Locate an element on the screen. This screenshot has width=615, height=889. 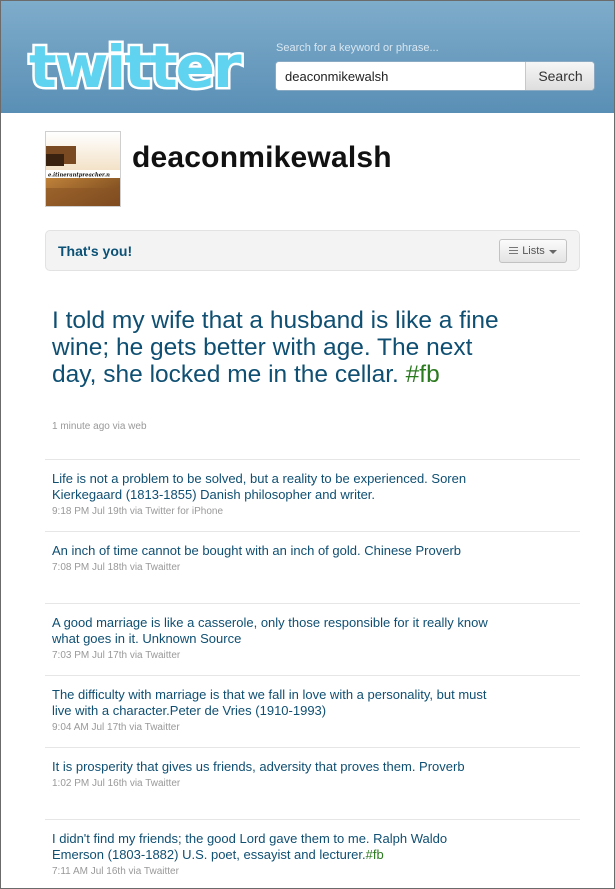
tweet-meta: 7:03 PM Jul 17th via Twaitter is located at coordinates (312, 655).